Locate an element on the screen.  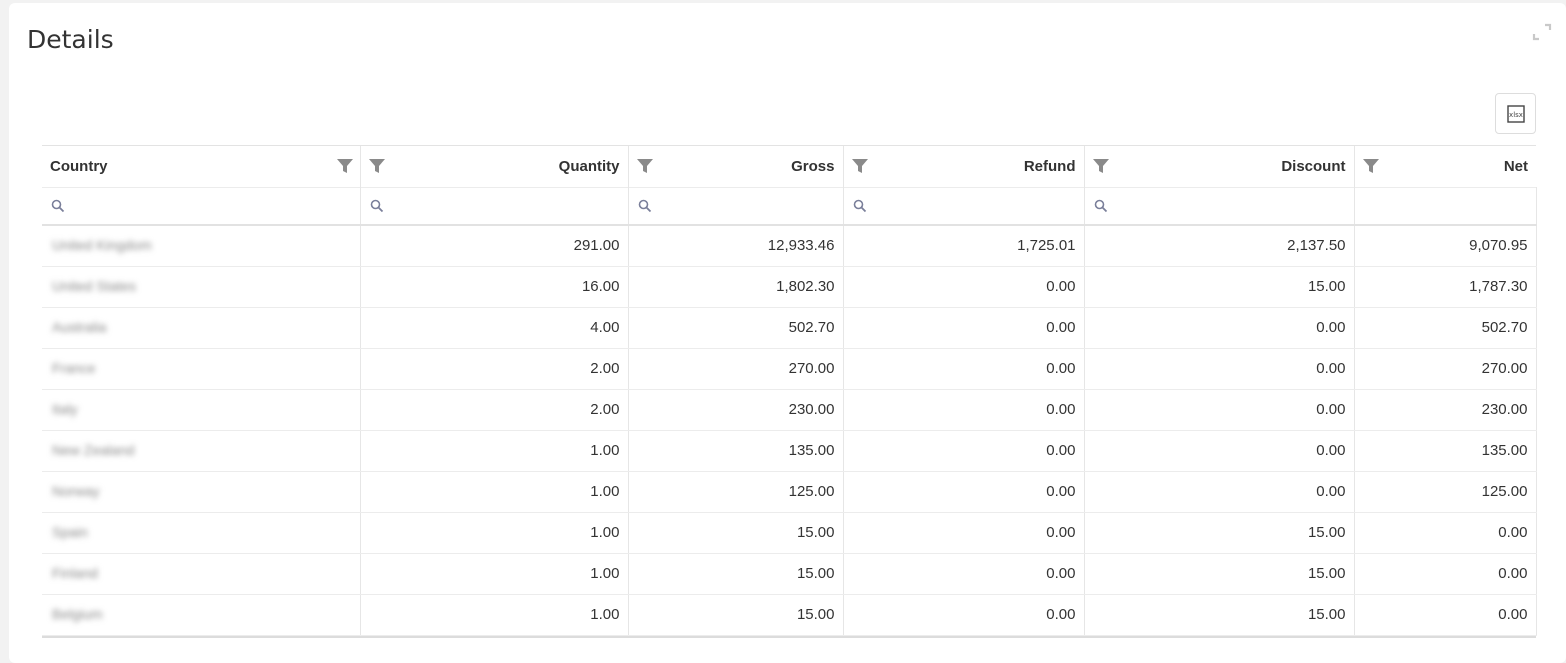
column-header-discount: Discount is located at coordinates (1219, 166).